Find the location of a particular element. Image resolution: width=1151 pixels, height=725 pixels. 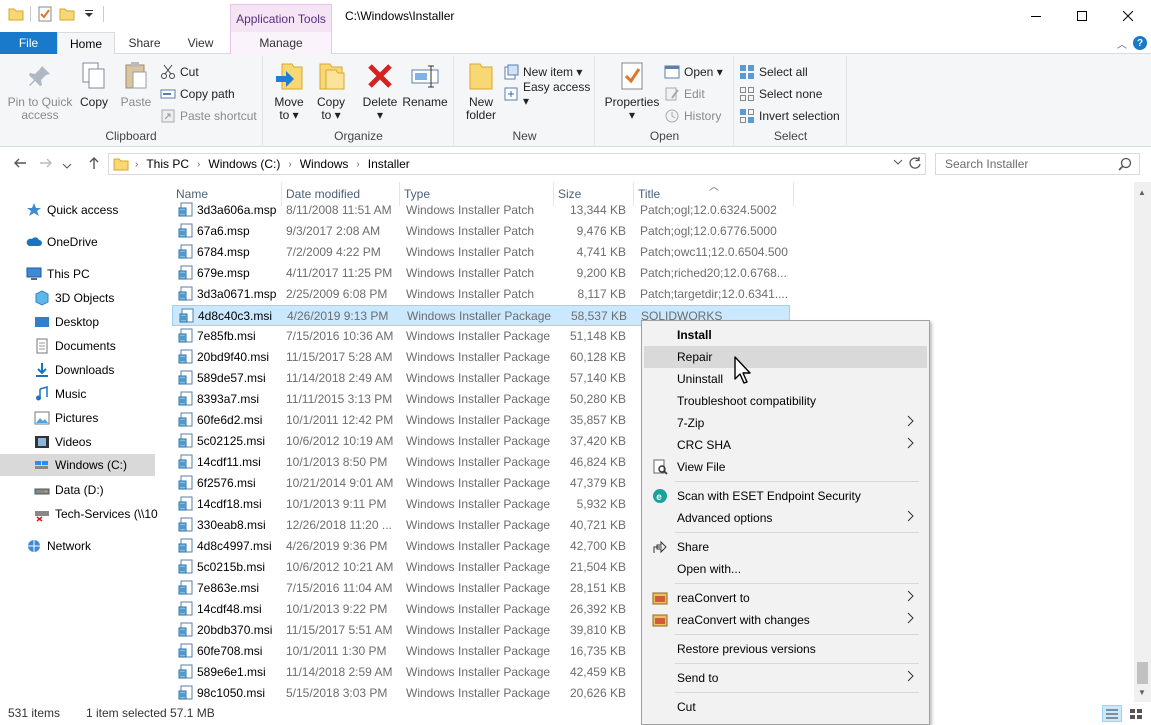

nav-music: Music is located at coordinates (111, 394).